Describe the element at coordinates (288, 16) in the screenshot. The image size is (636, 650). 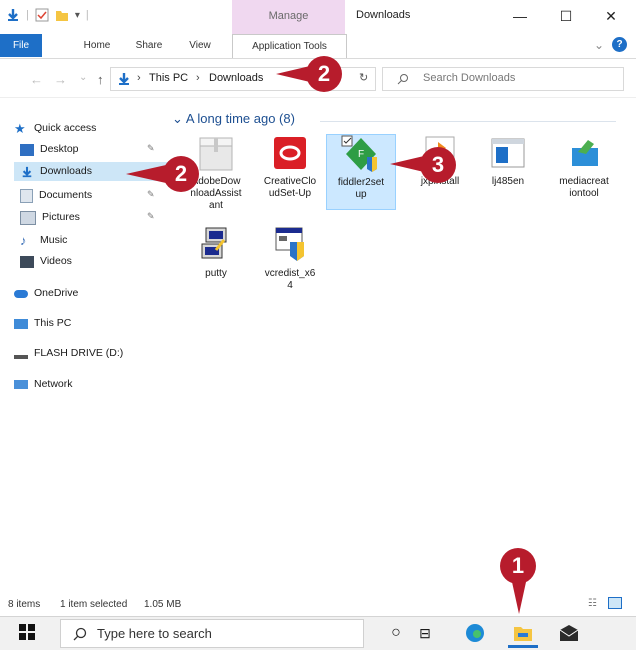
I see `manage-context-label: Manage` at that location.